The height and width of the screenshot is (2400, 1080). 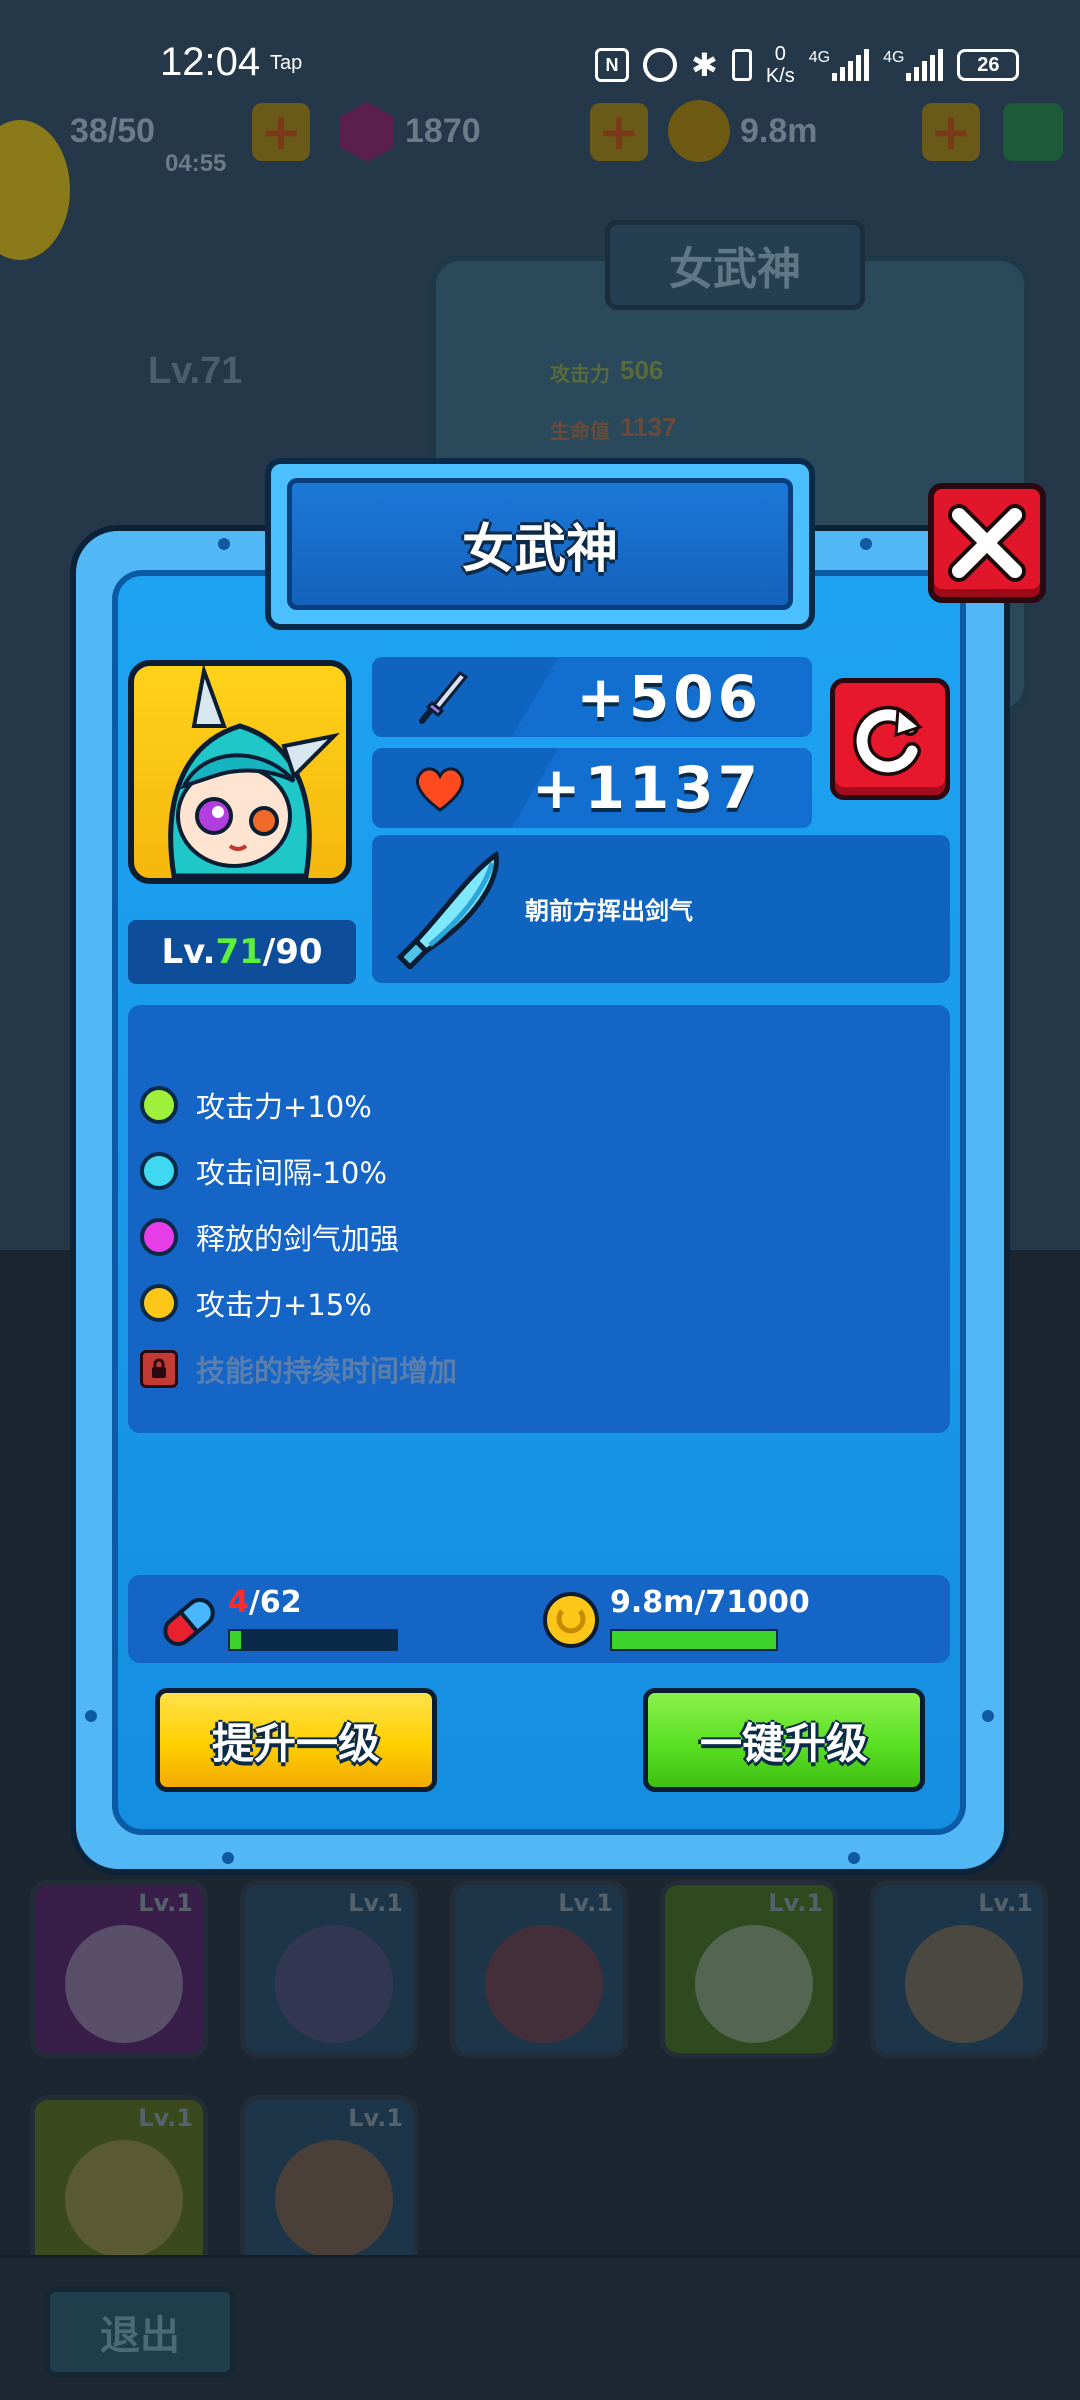 What do you see at coordinates (669, 697) in the screenshot?
I see `attack-value: +506` at bounding box center [669, 697].